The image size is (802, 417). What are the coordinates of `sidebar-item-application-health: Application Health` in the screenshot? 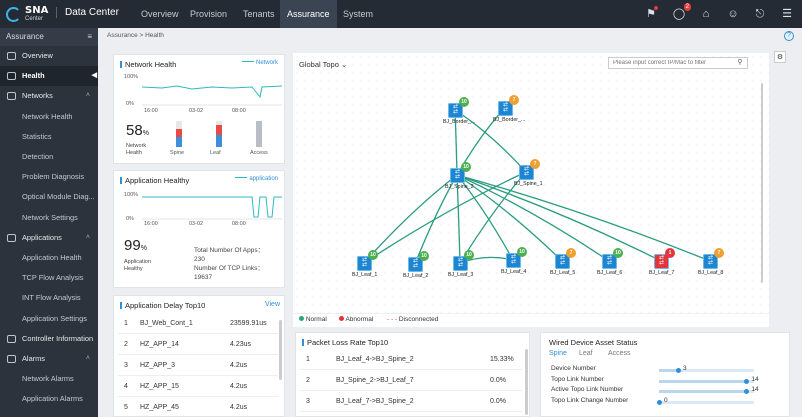 It's located at (49, 258).